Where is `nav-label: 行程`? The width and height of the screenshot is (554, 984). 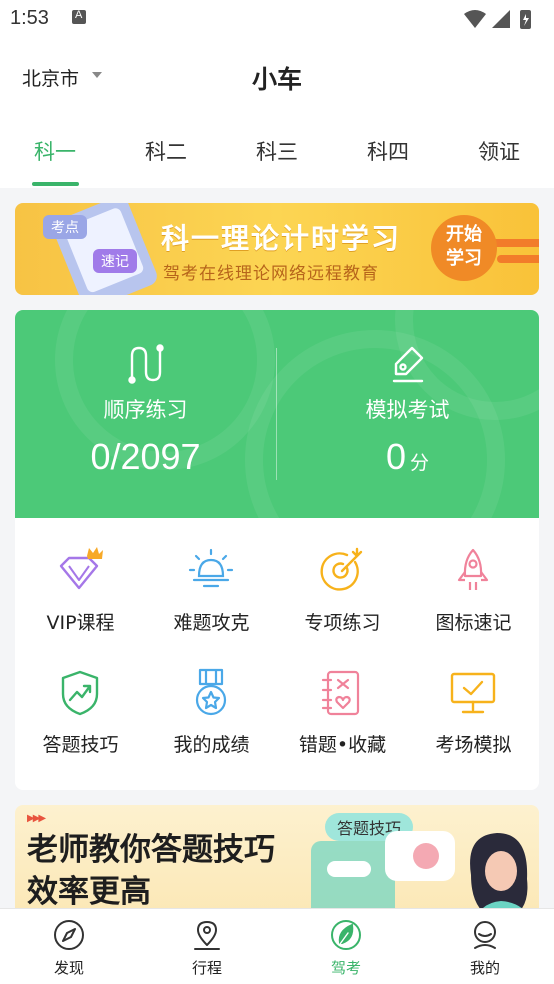 nav-label: 行程 is located at coordinates (206, 968).